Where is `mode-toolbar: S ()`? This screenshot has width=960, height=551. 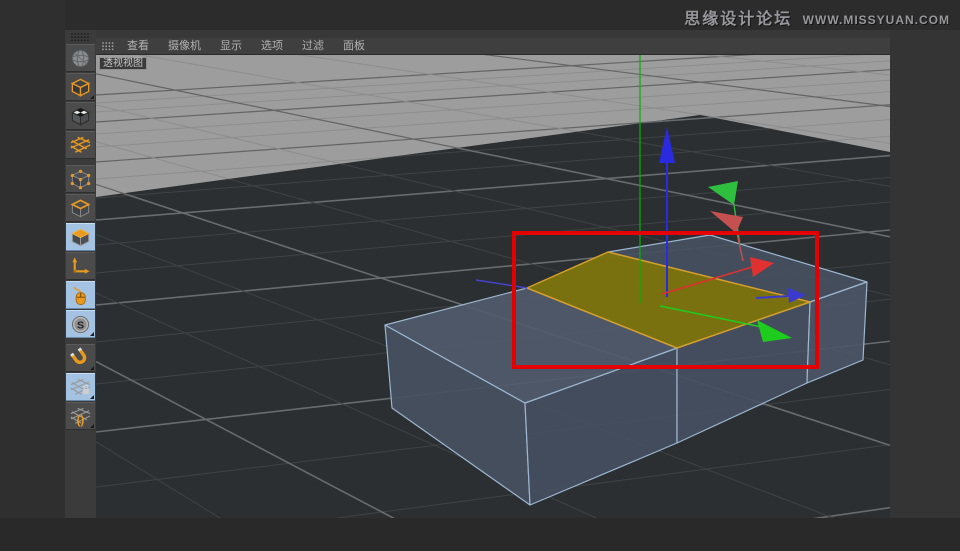 mode-toolbar: S () is located at coordinates (80, 274).